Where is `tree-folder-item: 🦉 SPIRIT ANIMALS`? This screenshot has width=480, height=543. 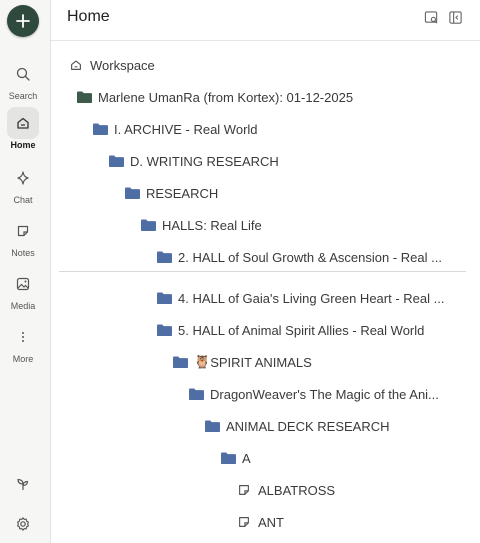
tree-folder-item: 🦉 SPIRIT ANIMALS is located at coordinates (241, 362).